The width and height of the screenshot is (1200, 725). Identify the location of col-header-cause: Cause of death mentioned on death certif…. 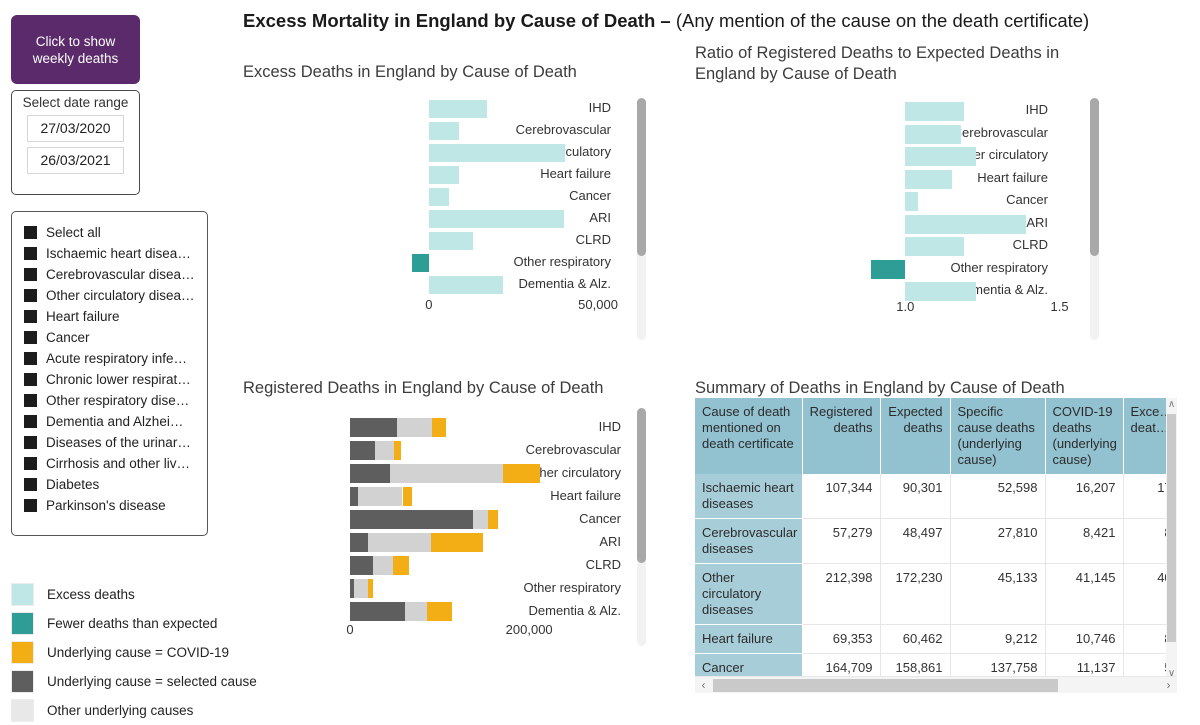
(749, 436).